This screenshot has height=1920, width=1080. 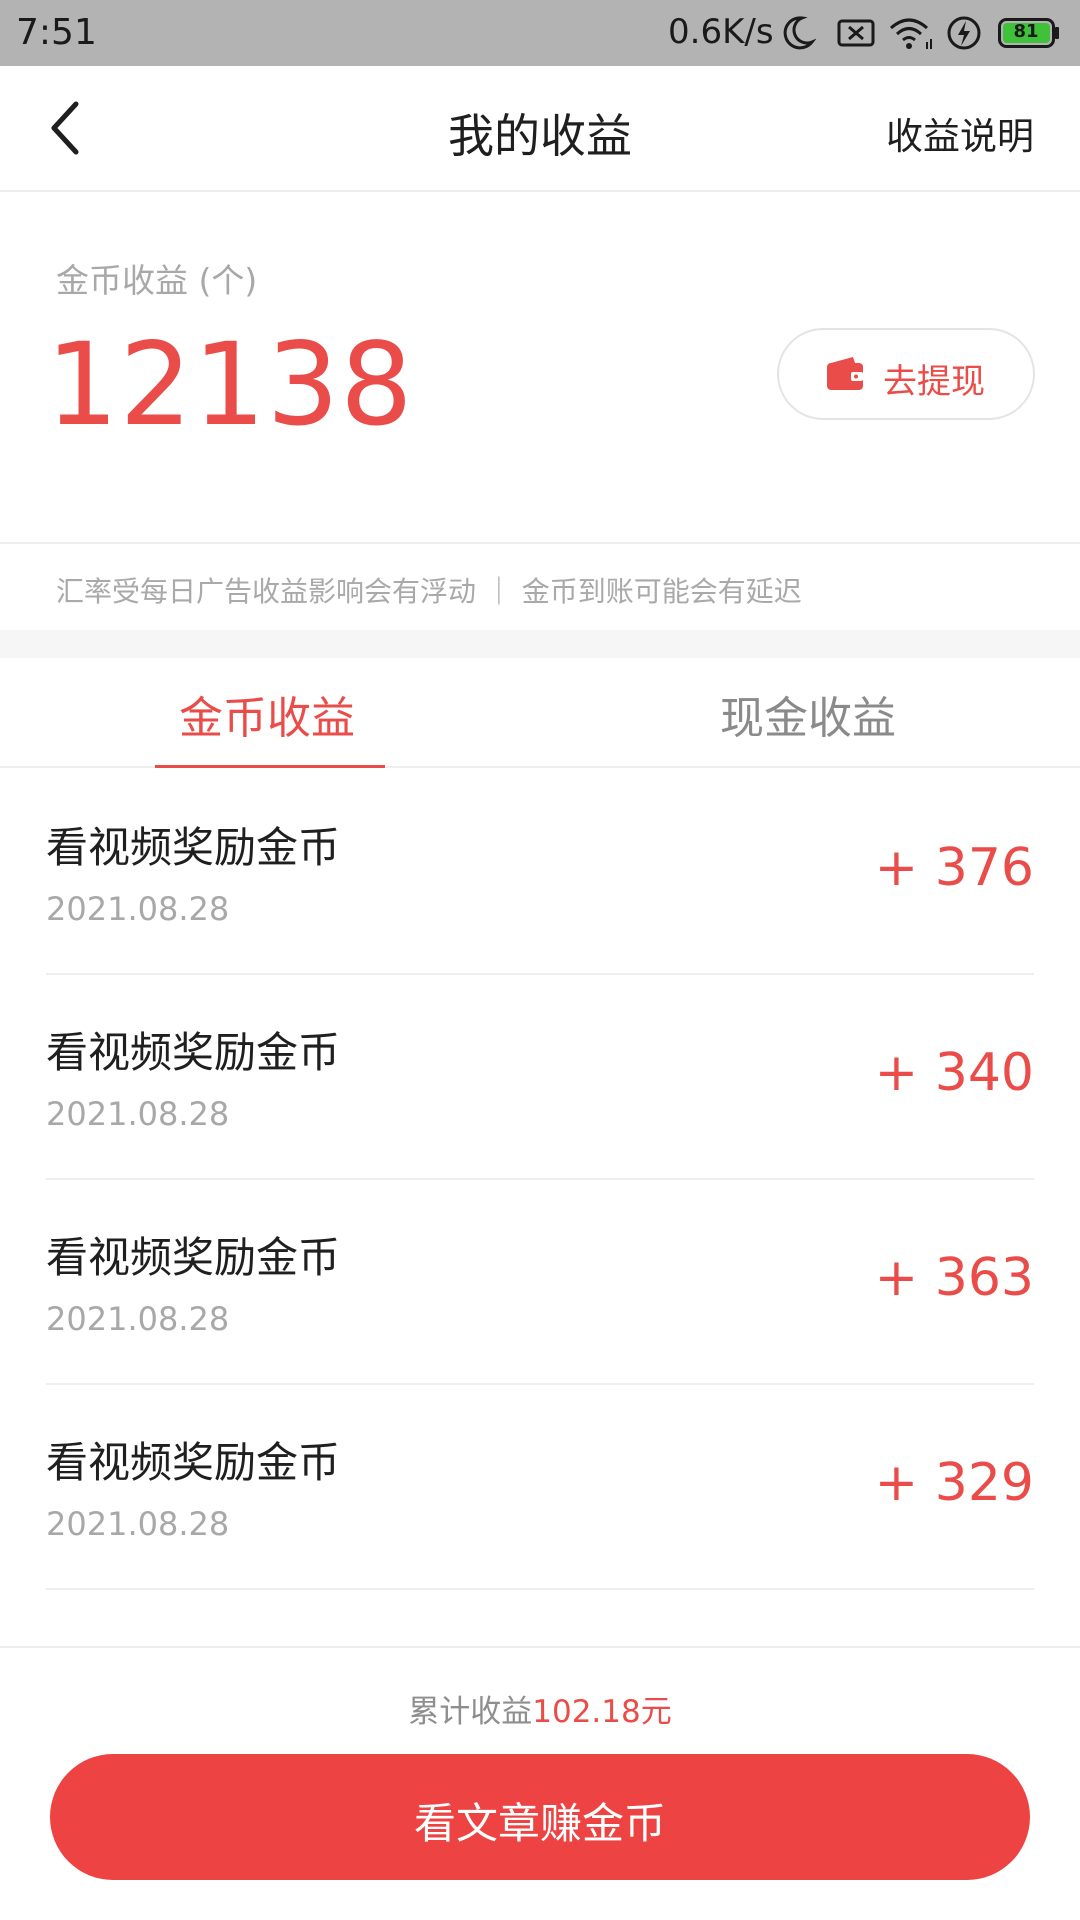 I want to click on tab-cash-earnings: 现金收益, so click(x=815, y=712).